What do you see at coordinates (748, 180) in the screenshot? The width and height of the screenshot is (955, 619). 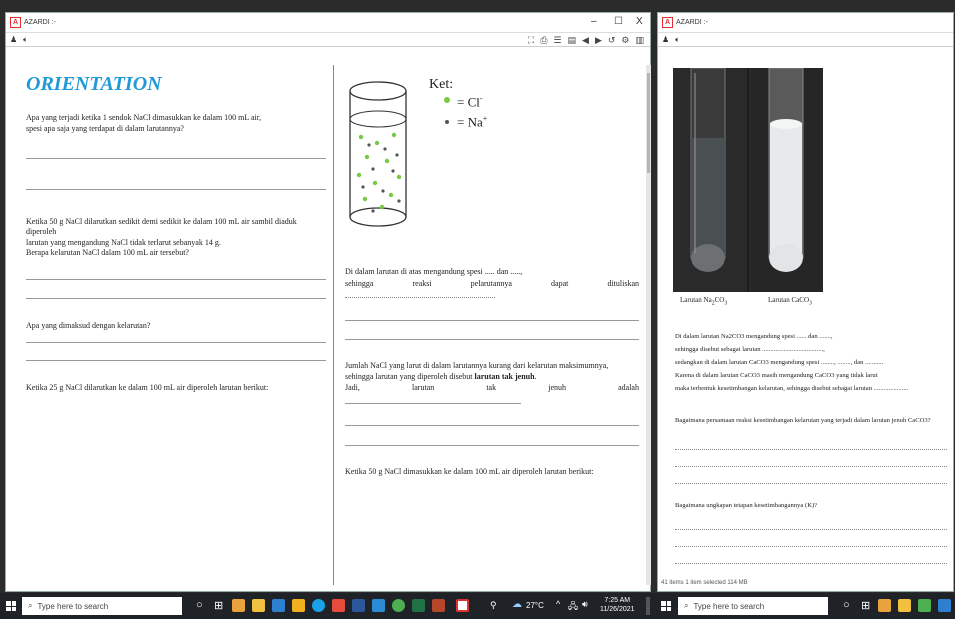 I see `test-tubes-photo` at bounding box center [748, 180].